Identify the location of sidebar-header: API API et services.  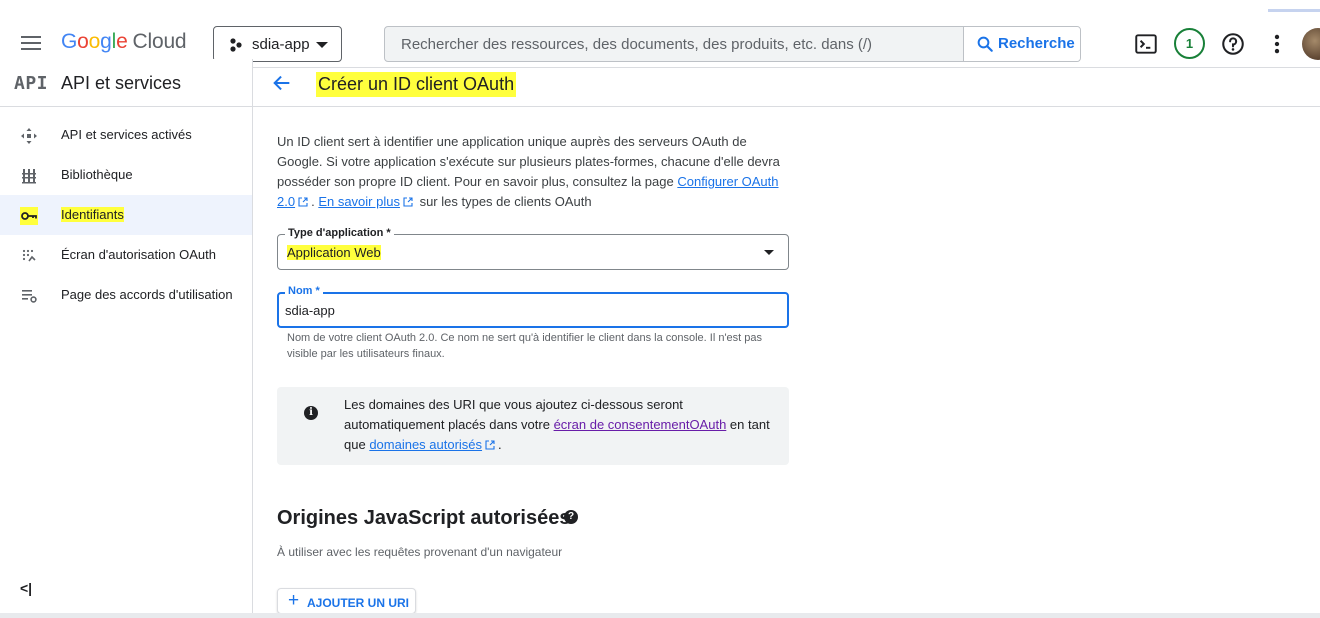
(126, 83).